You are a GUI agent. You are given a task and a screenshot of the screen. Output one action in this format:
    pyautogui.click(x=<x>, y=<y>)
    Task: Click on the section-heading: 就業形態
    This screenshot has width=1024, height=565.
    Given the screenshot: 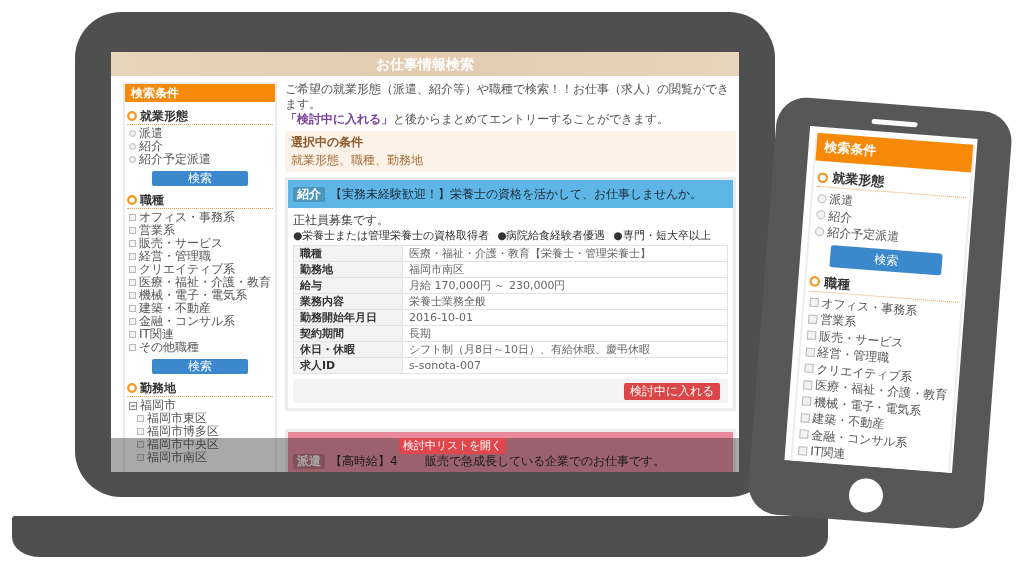 What is the action you would take?
    pyautogui.click(x=164, y=116)
    